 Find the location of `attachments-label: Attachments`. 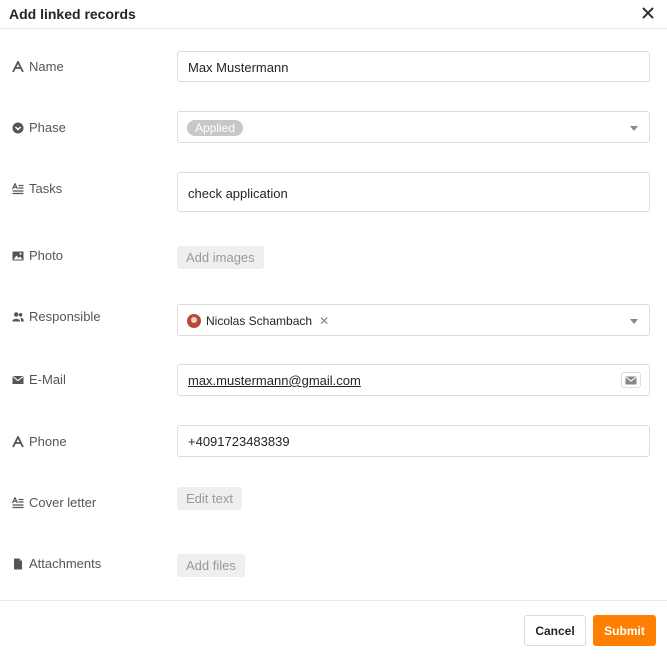

attachments-label: Attachments is located at coordinates (65, 563).